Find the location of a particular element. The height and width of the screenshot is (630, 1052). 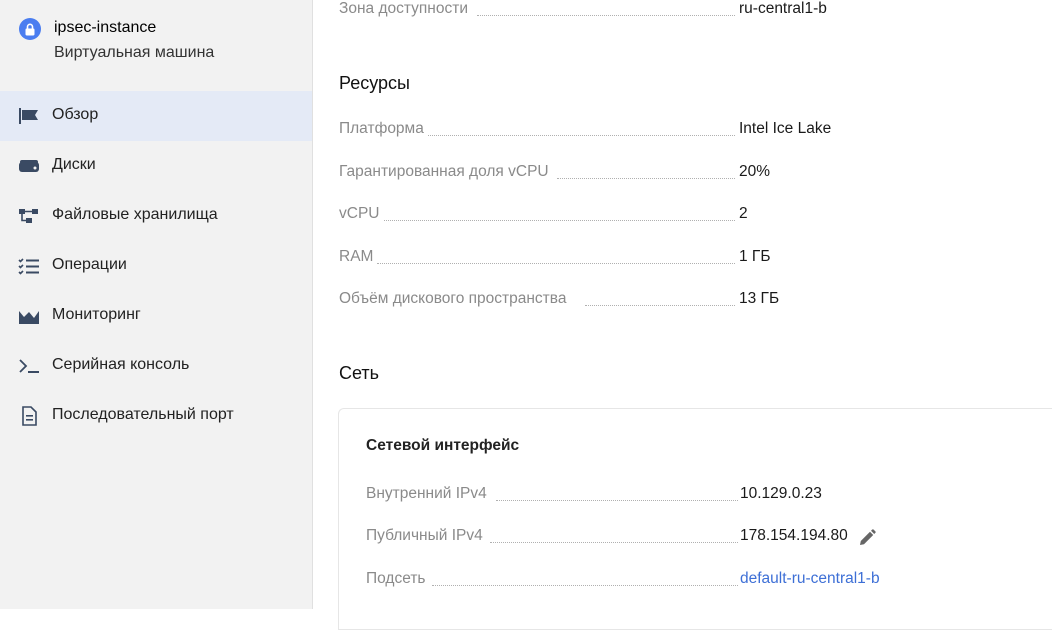

sidebar-item-label: Мониторинг is located at coordinates (96, 314).